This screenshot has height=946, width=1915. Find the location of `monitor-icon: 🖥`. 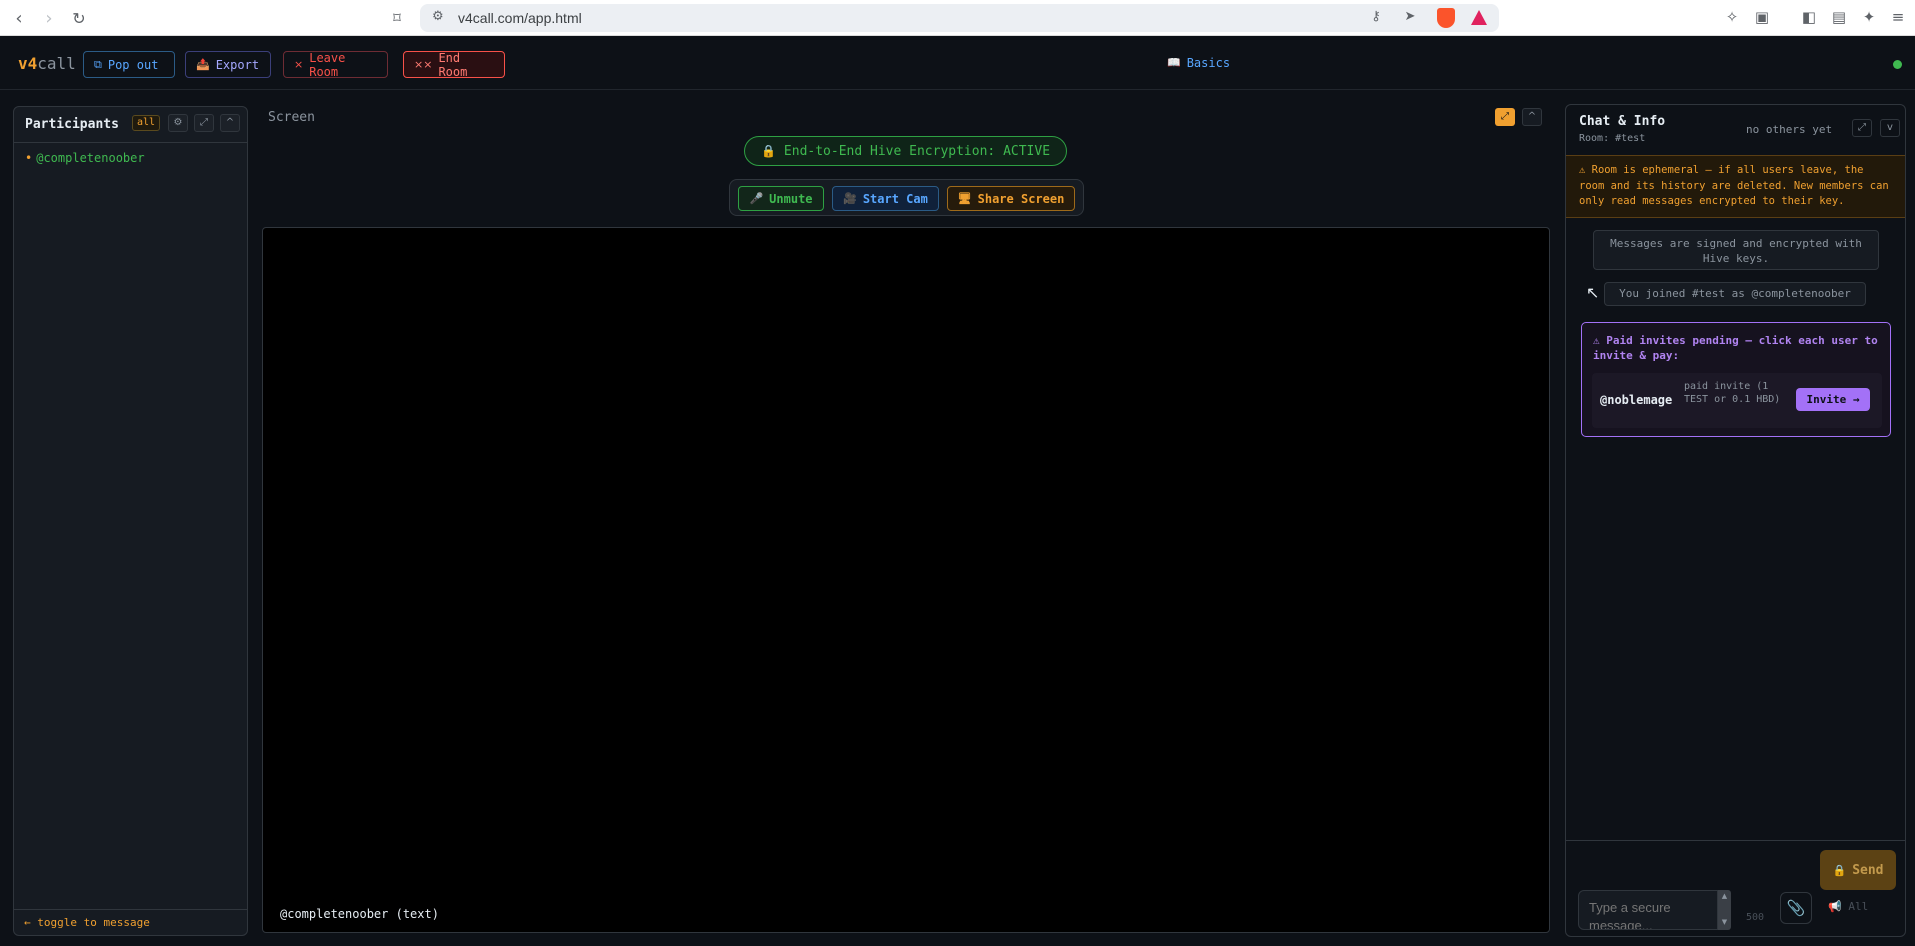

monitor-icon: 🖥 is located at coordinates (964, 198).